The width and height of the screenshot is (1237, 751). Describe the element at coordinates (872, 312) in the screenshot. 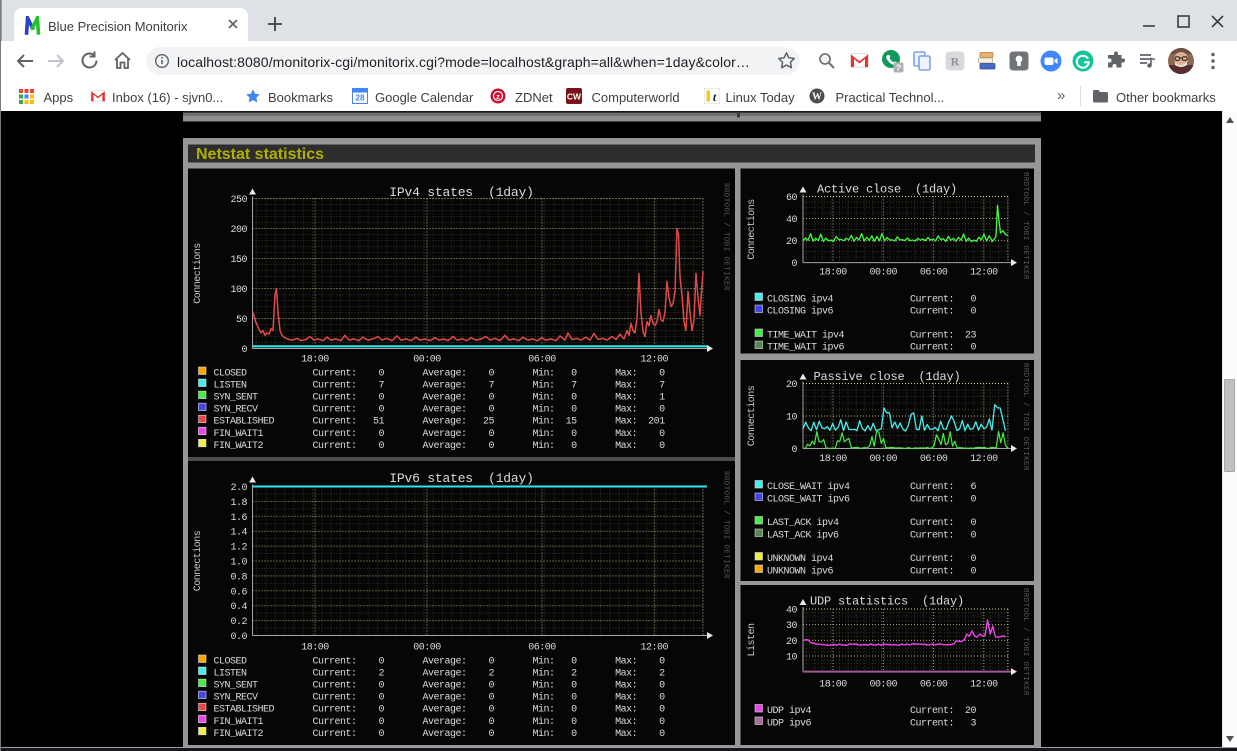

I see `svg-text:CLOSING ipv6 Curr: CLOSING ipv6 Current: 0` at that location.